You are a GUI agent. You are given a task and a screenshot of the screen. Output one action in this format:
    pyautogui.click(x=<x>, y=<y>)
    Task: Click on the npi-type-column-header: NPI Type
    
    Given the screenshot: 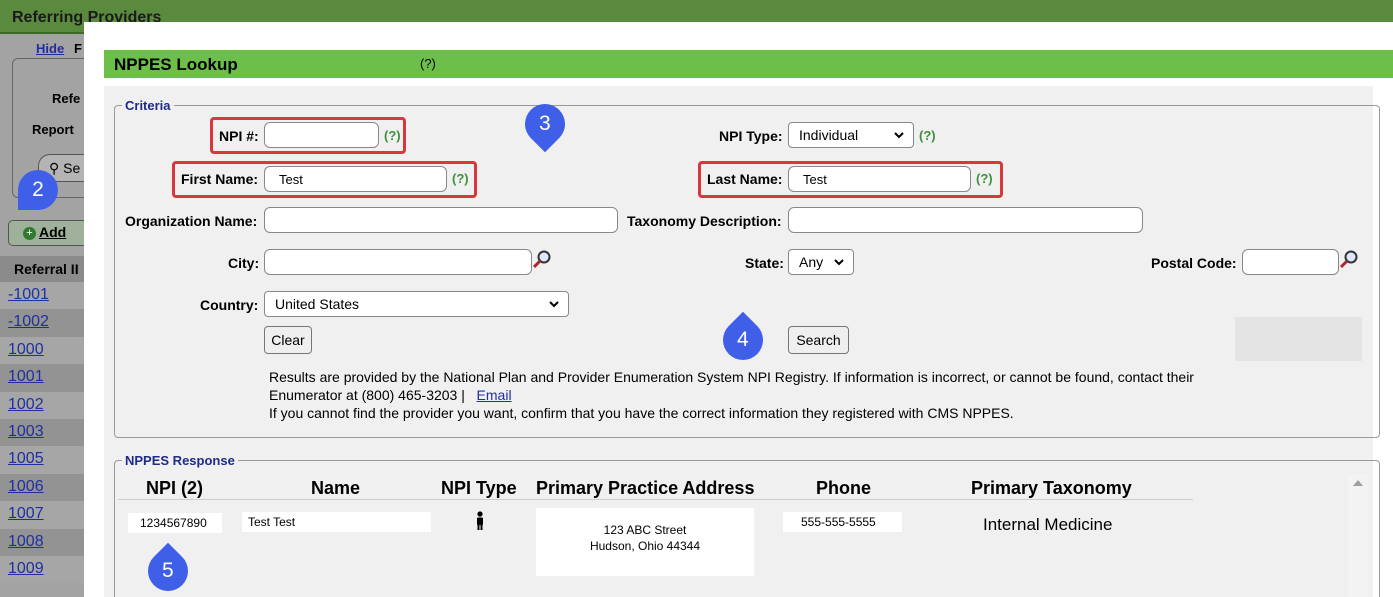 What is the action you would take?
    pyautogui.click(x=479, y=488)
    